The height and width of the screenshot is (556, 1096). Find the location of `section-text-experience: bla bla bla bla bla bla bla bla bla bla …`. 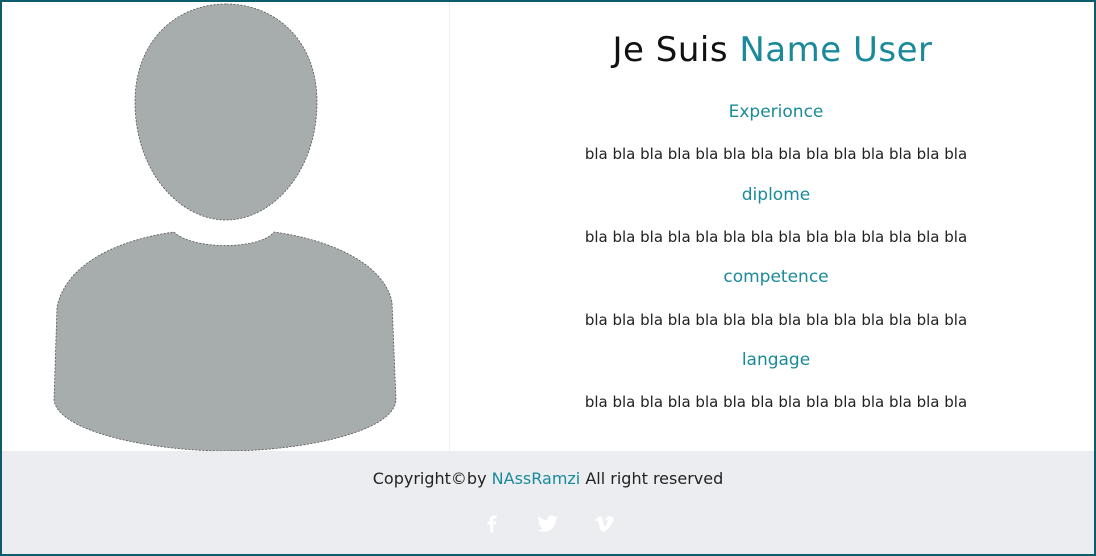

section-text-experience: bla bla bla bla bla bla bla bla bla bla … is located at coordinates (776, 154).